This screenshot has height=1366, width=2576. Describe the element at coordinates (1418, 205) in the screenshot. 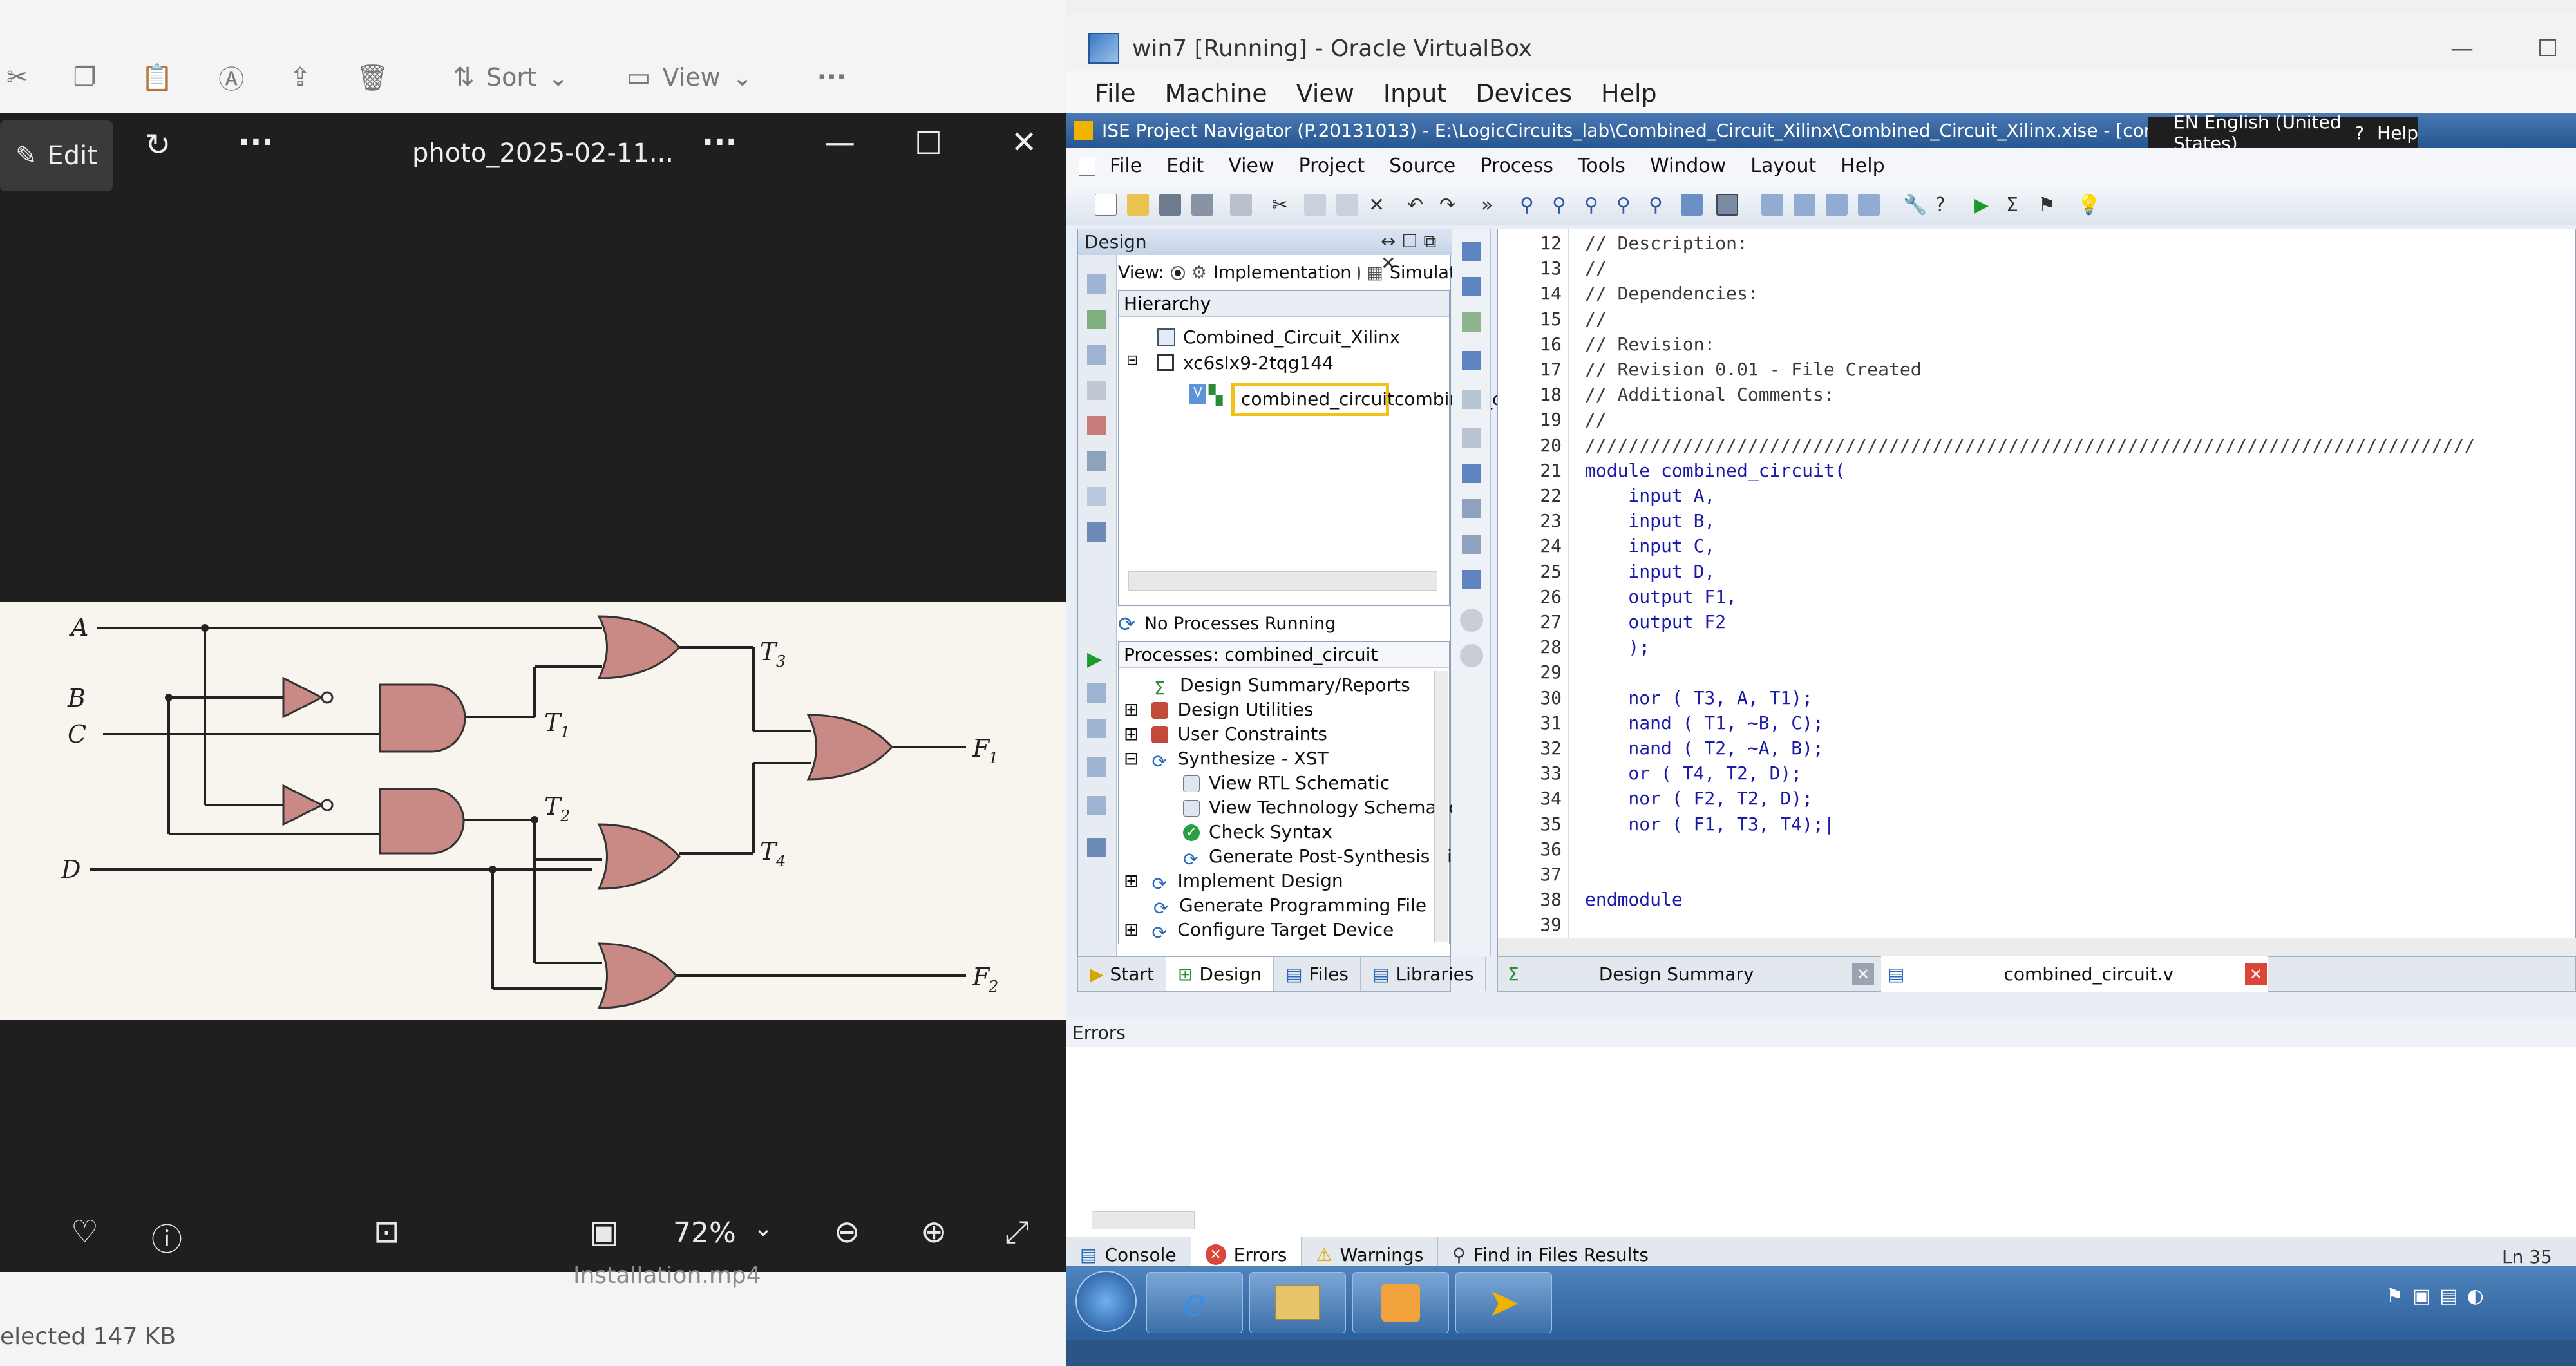

I see `undo-icon: ↶` at that location.